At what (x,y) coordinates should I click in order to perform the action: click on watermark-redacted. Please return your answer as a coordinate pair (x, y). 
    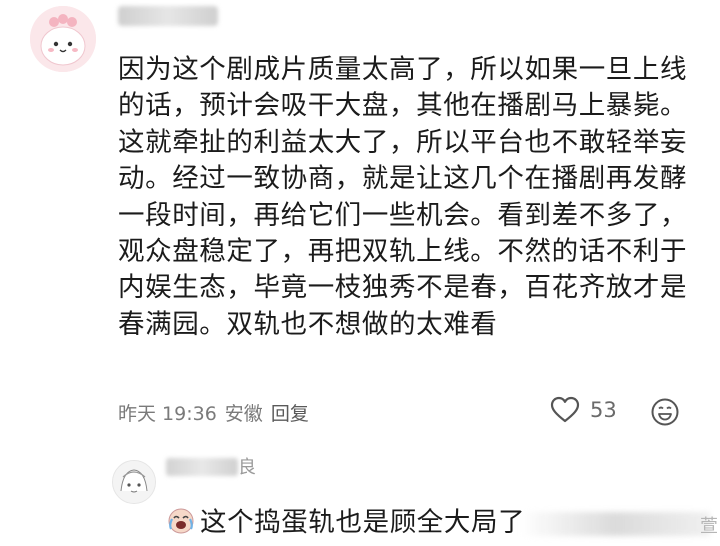
    Looking at the image, I should click on (615, 524).